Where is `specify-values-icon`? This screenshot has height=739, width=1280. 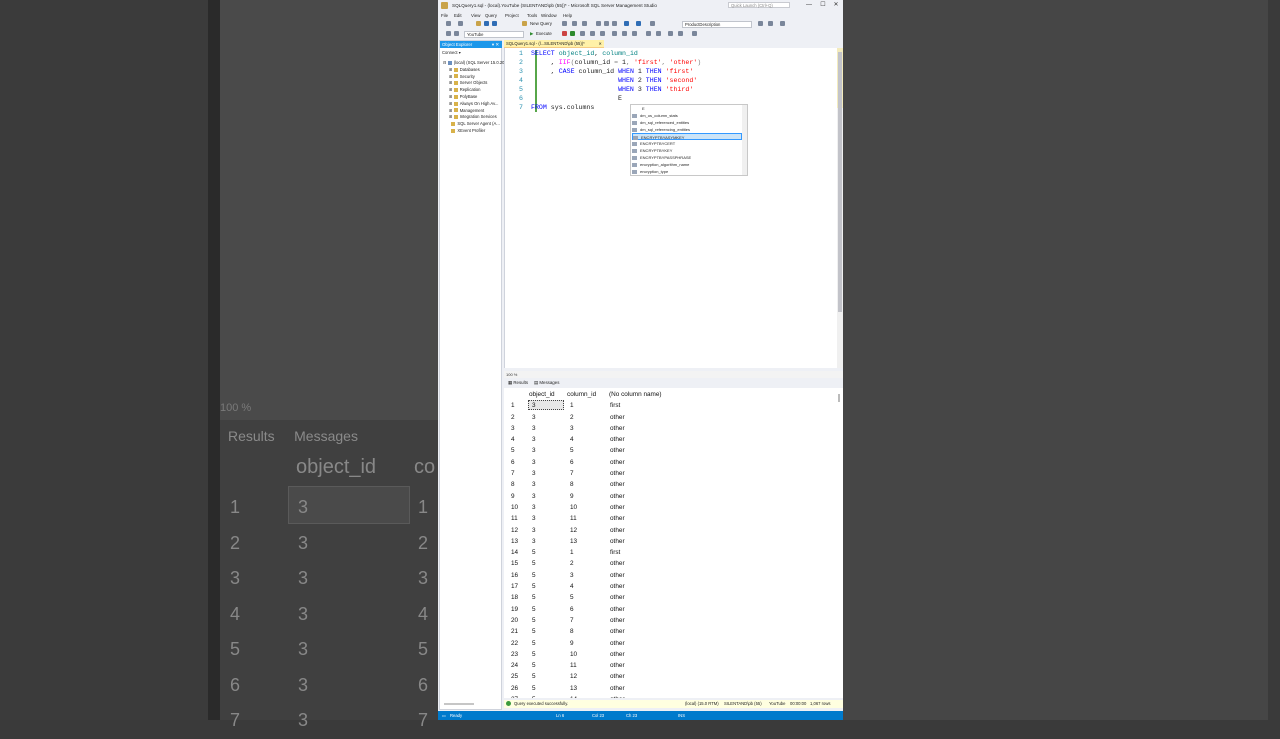
specify-values-icon is located at coordinates (694, 33).